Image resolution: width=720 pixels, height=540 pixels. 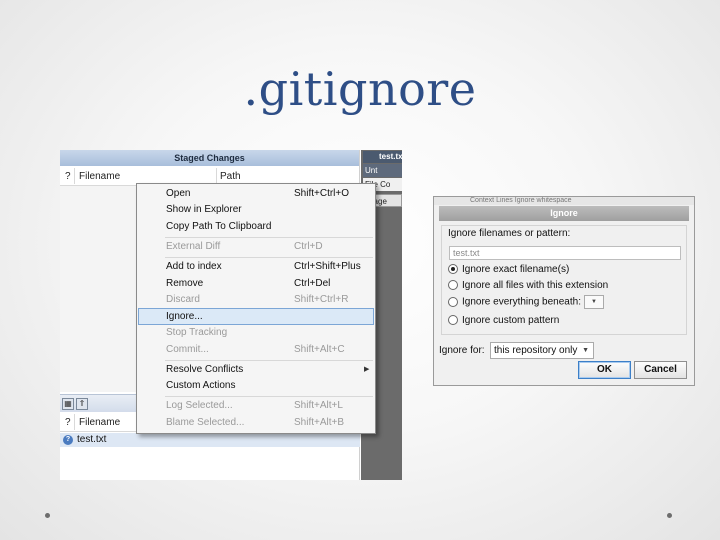 I want to click on menu-item-commit: Commit... Shift+Alt+C, so click(x=256, y=350).